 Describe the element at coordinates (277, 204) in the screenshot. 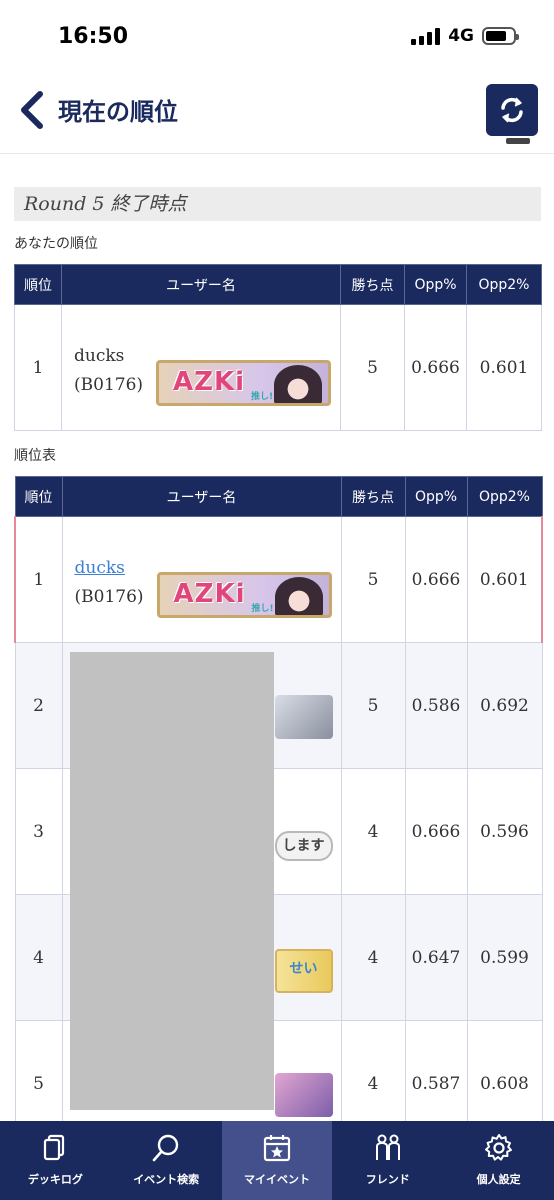

I see `round-banner: Round 5 終了時点` at that location.